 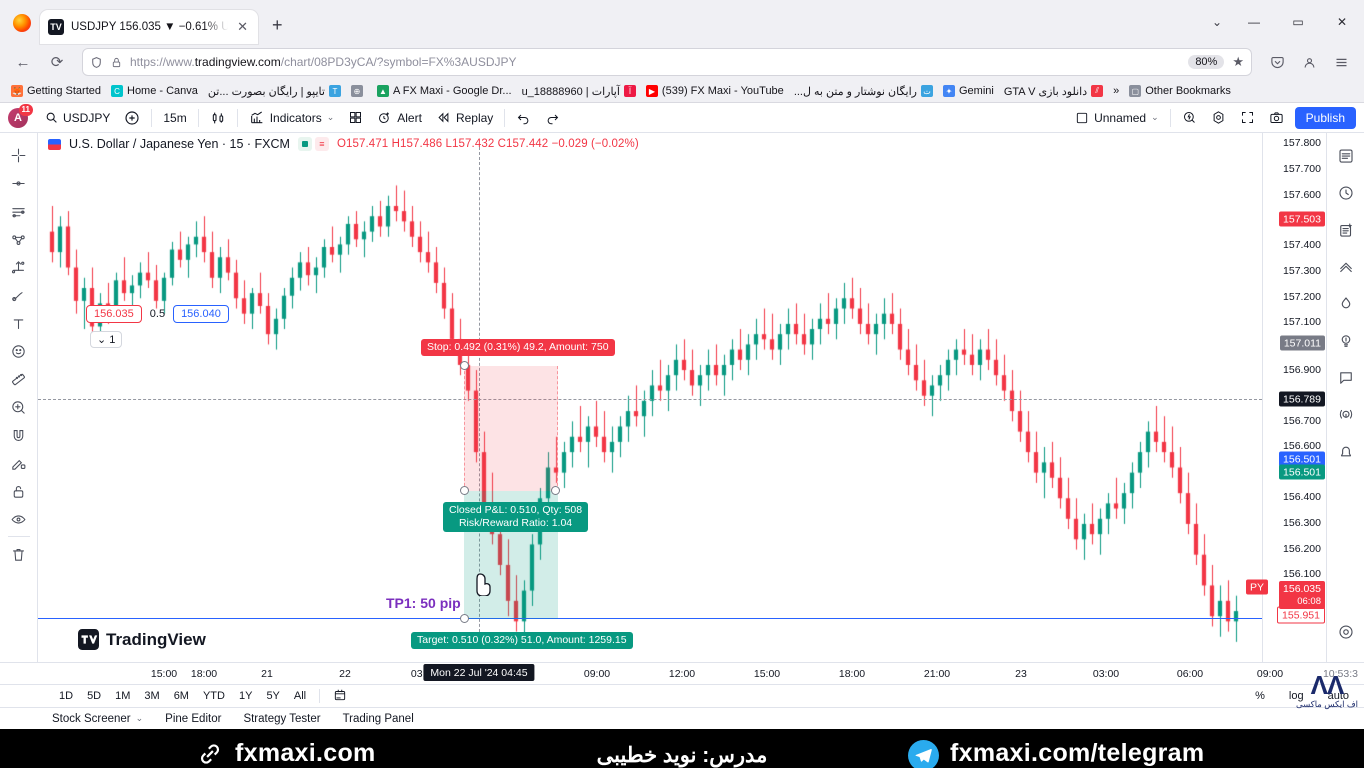 What do you see at coordinates (19, 295) in the screenshot?
I see `brush-icon` at bounding box center [19, 295].